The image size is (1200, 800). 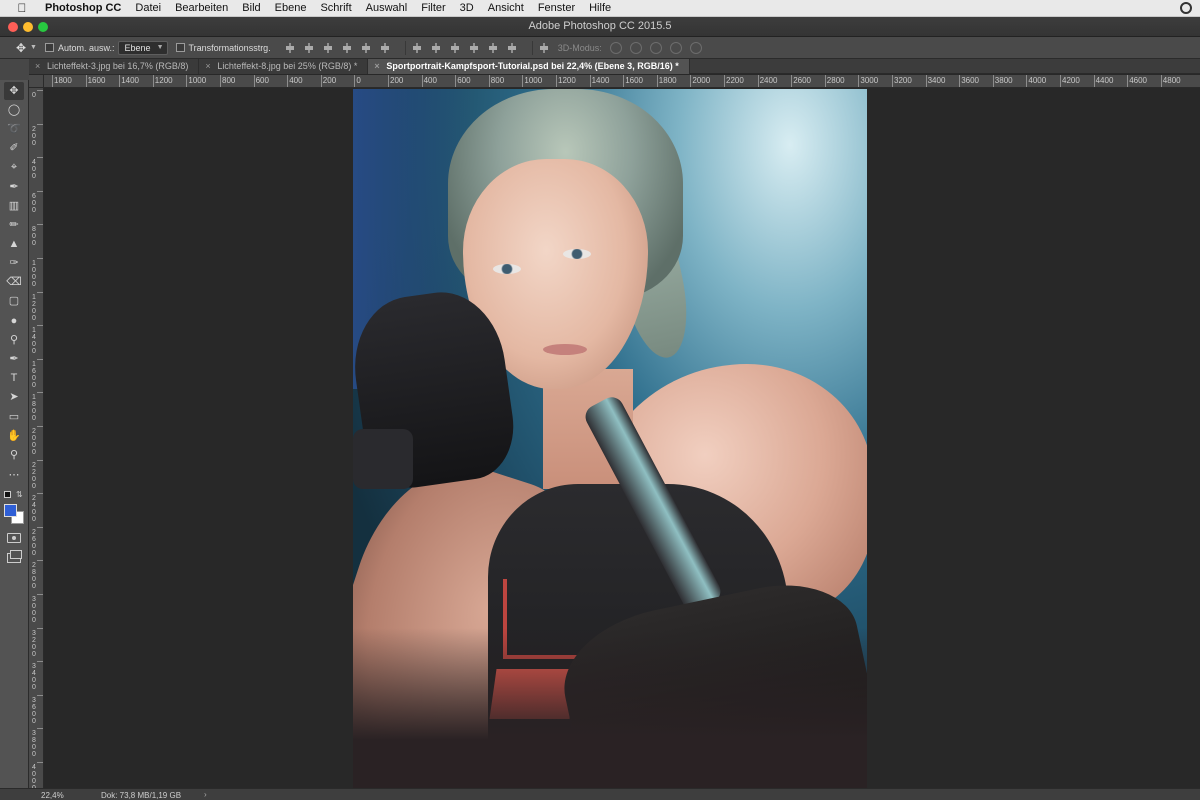 What do you see at coordinates (14, 340) in the screenshot?
I see `dodge-tool-icon: ⚲` at bounding box center [14, 340].